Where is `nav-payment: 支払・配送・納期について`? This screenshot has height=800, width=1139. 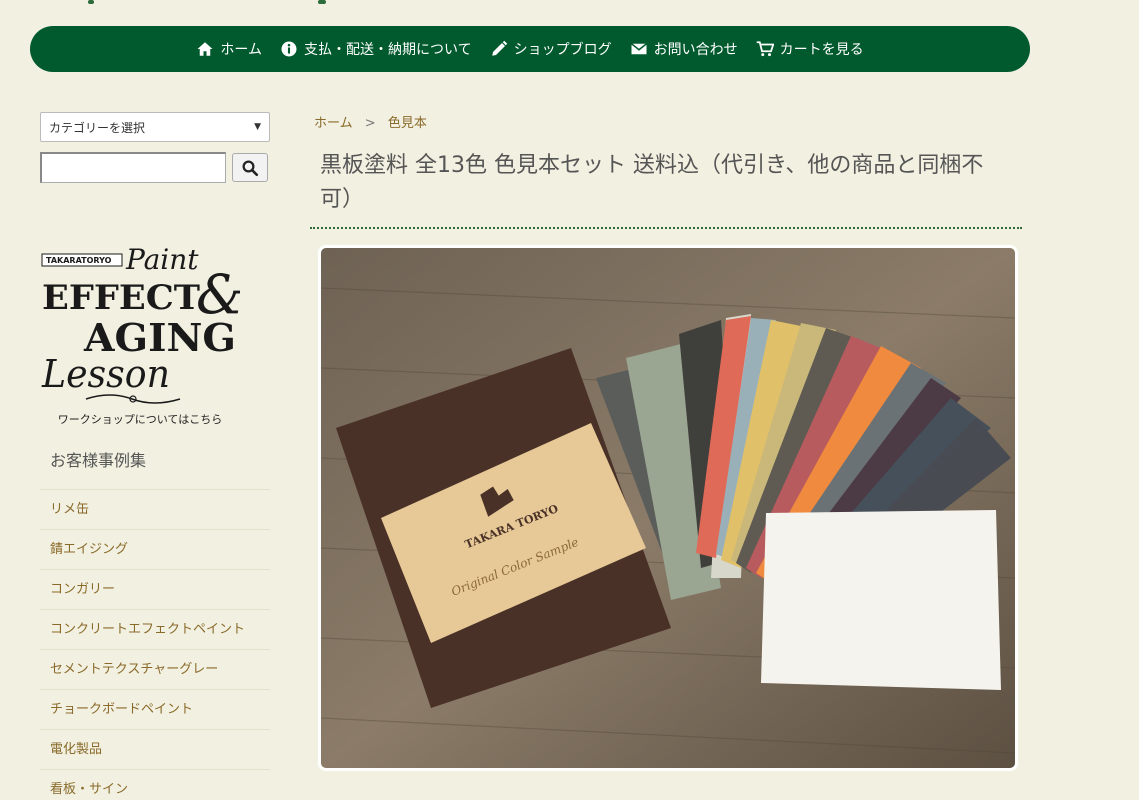
nav-payment: 支払・配送・納期について is located at coordinates (376, 49).